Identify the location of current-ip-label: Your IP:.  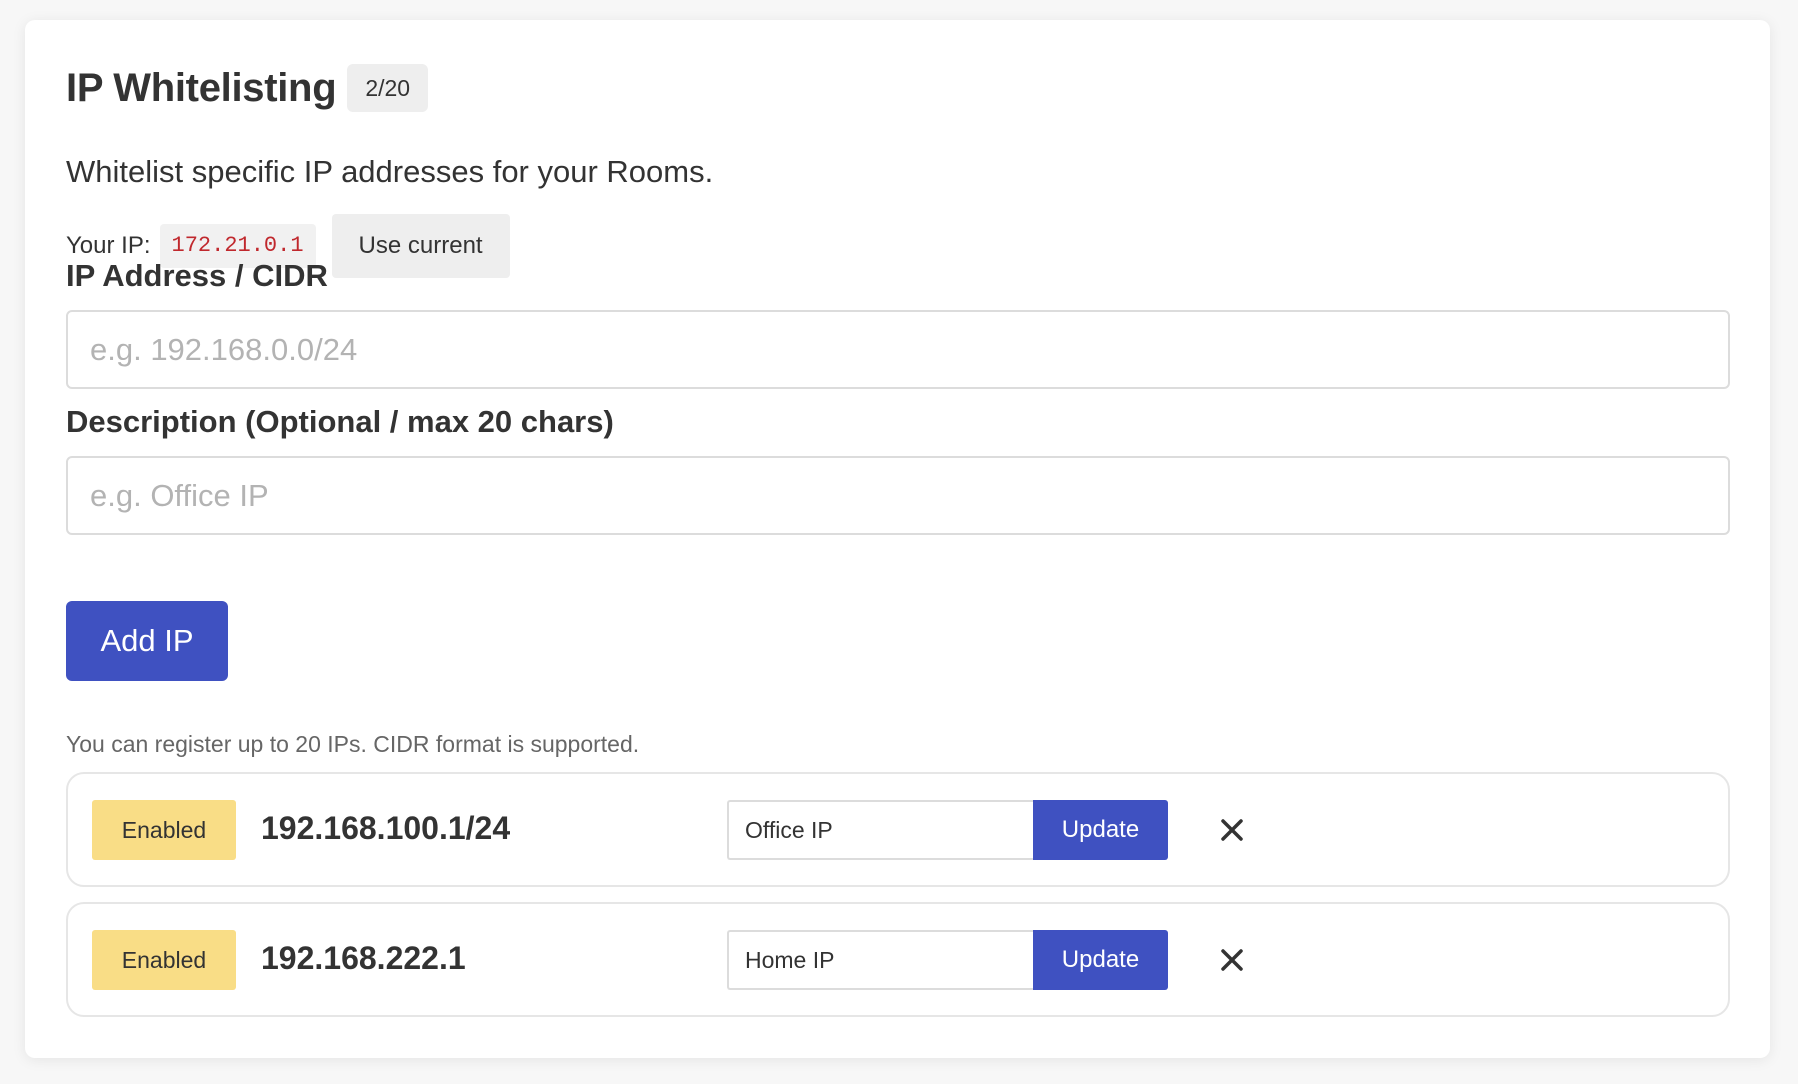
(108, 245).